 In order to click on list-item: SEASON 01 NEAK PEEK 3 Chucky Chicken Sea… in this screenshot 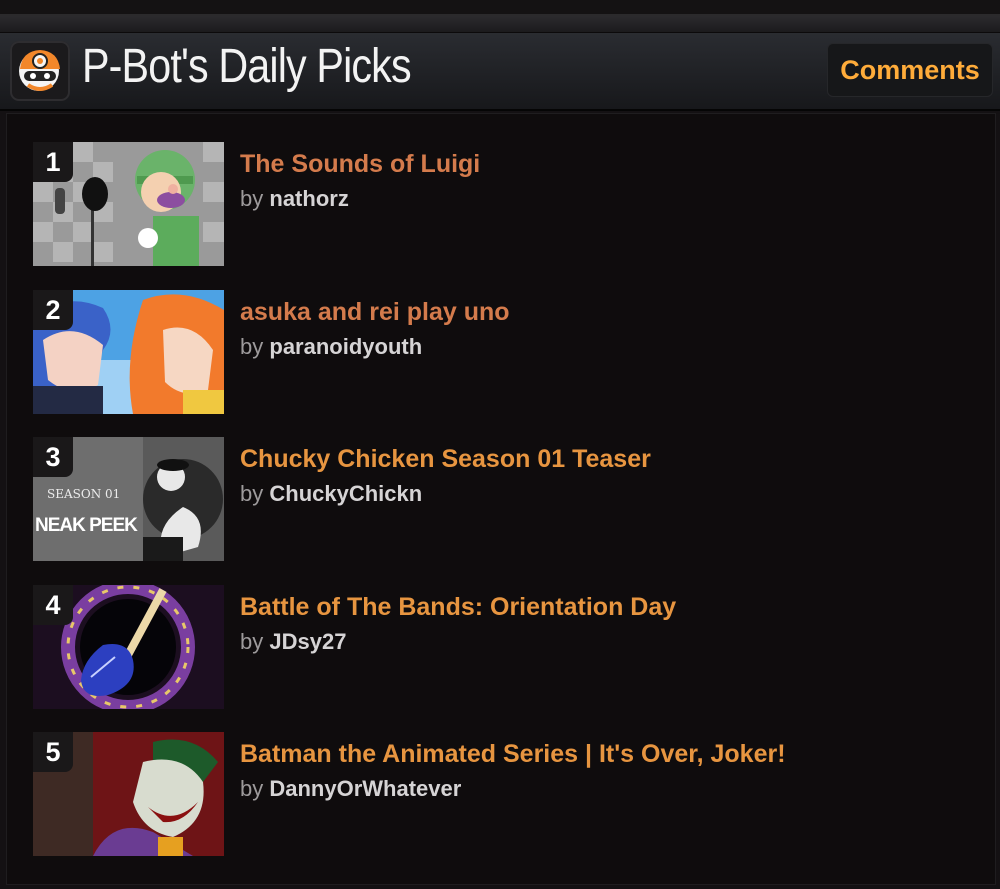, I will do `click(483, 499)`.